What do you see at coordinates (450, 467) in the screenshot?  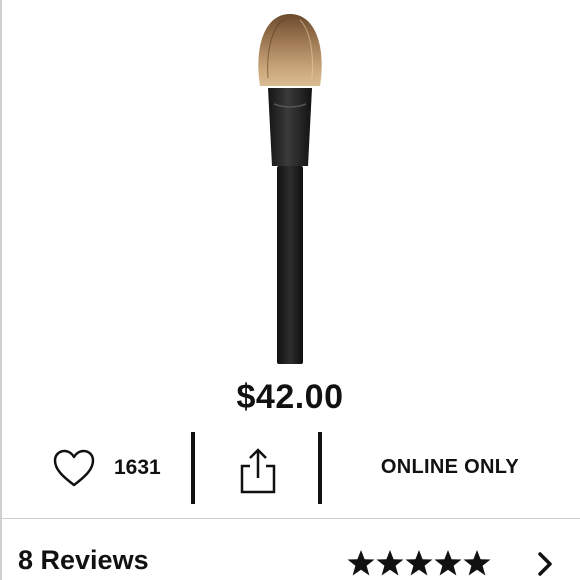 I see `availability-label: ONLINE ONLY` at bounding box center [450, 467].